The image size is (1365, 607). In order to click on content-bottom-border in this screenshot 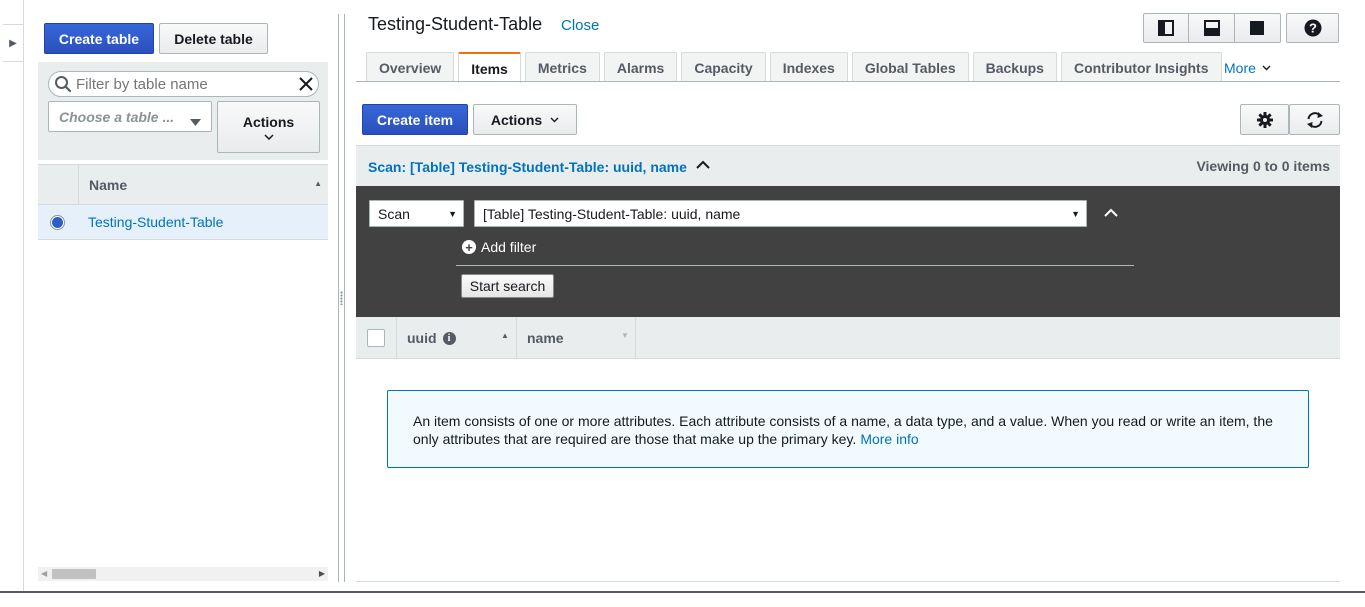, I will do `click(848, 581)`.